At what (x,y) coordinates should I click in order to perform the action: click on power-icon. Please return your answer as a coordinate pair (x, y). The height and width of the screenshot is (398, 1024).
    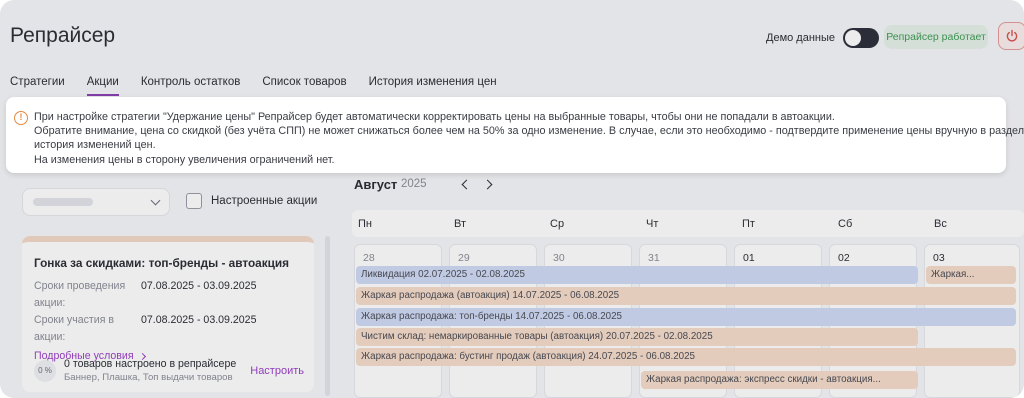
    Looking at the image, I should click on (1012, 35).